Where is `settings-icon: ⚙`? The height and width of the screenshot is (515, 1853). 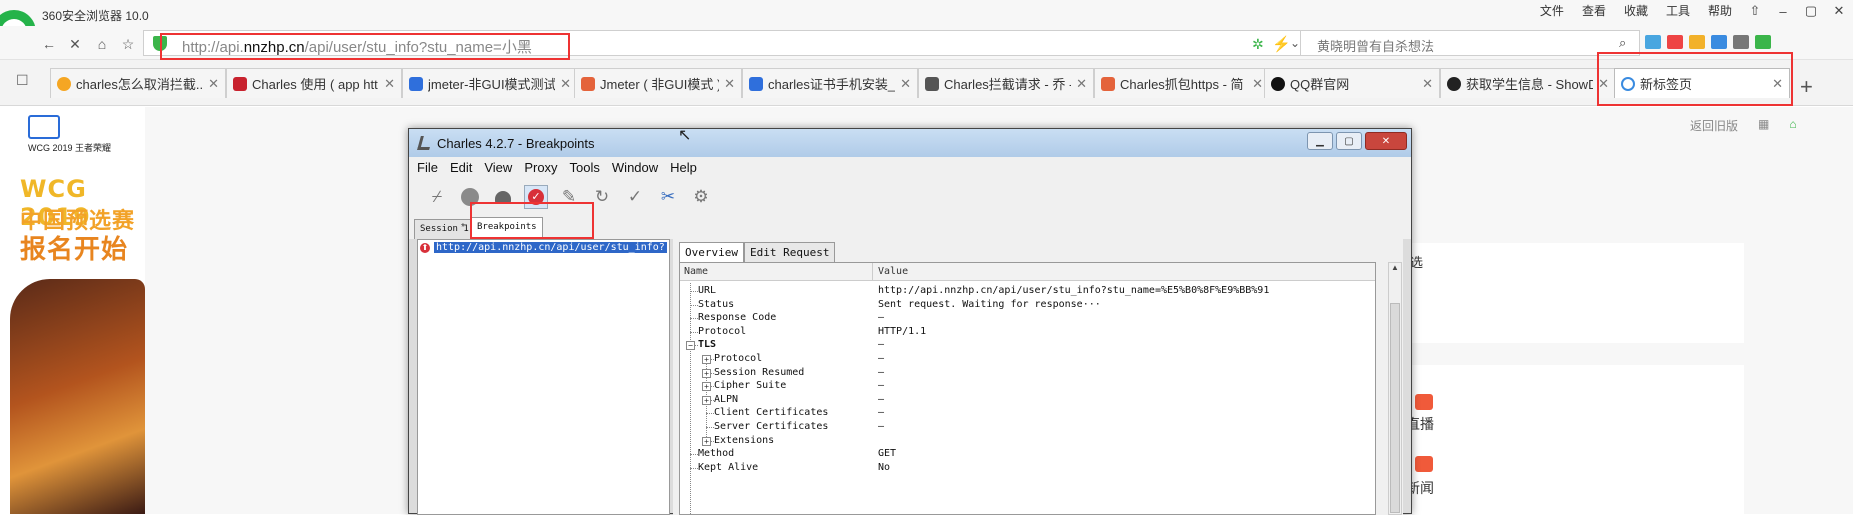 settings-icon: ⚙ is located at coordinates (701, 197).